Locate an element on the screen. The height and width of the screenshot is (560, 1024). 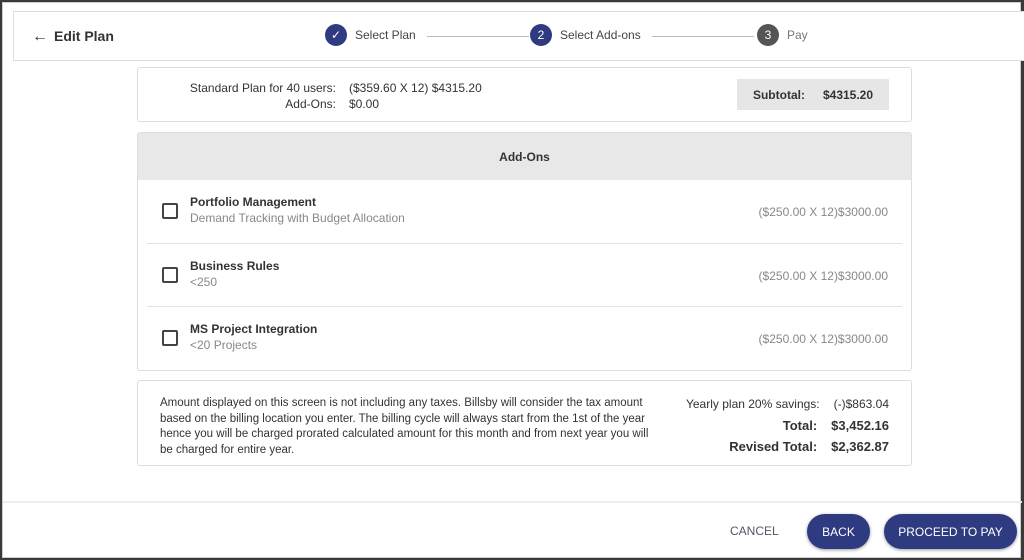
savings-label: Yearly plan 20% savings: is located at coordinates (752, 404).